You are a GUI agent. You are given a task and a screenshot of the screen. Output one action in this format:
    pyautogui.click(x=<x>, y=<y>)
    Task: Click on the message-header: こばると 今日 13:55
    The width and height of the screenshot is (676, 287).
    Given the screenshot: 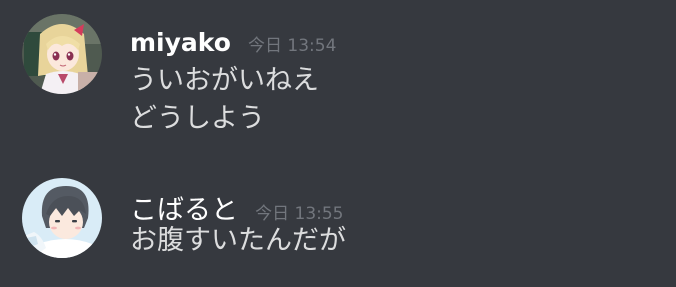 What is the action you would take?
    pyautogui.click(x=237, y=207)
    